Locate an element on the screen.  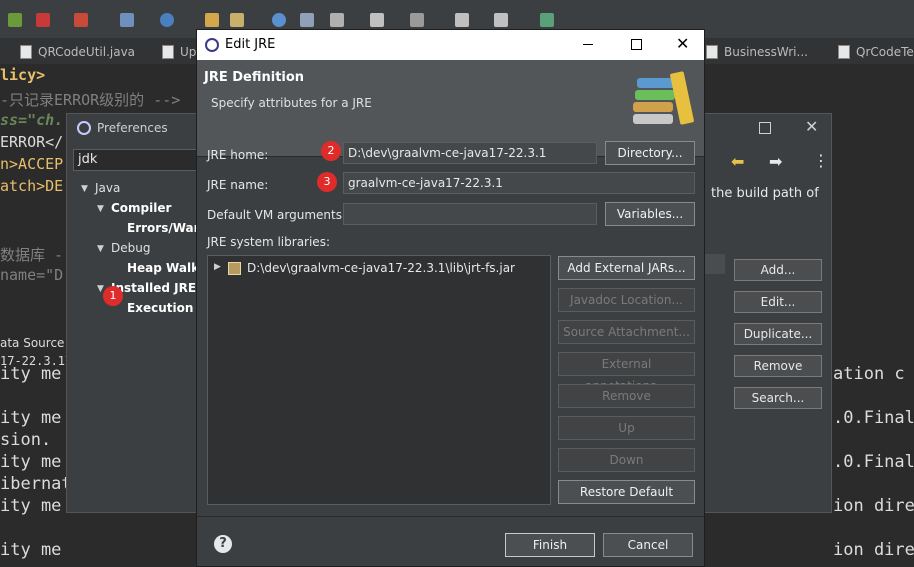
toolbar-run-icon is located at coordinates (15, 20).